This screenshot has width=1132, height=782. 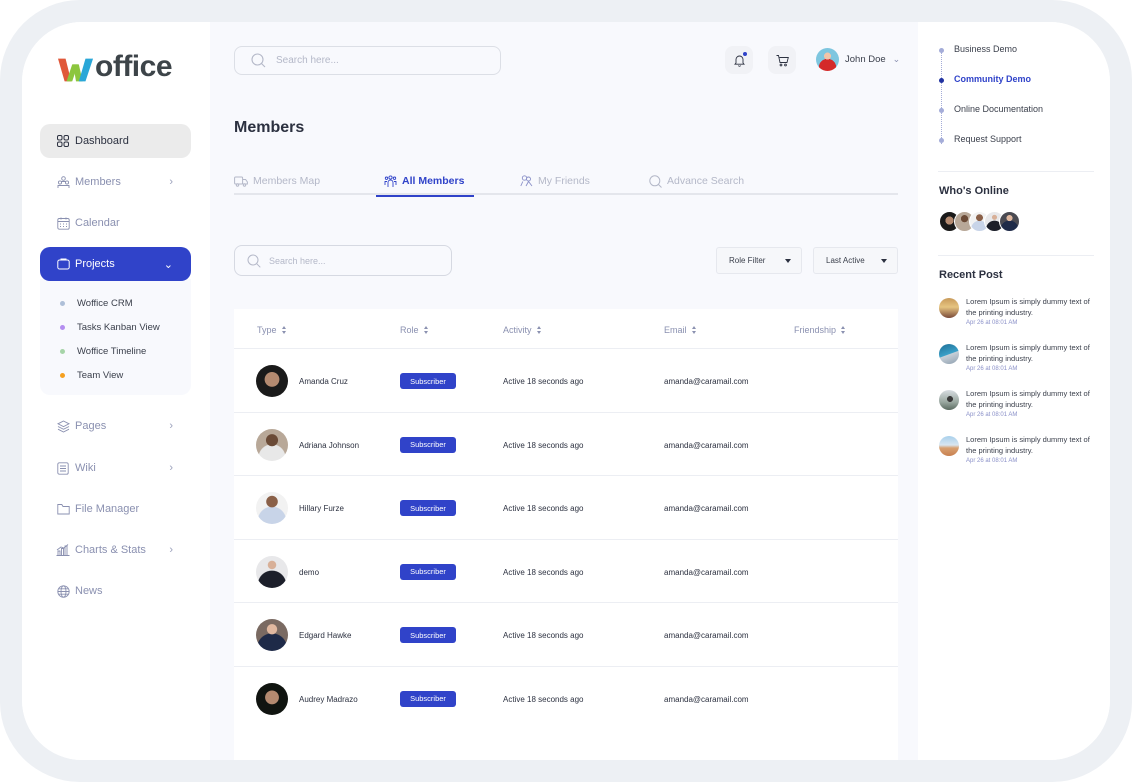 I want to click on user-menu: John Doe ⌄, so click(x=858, y=59).